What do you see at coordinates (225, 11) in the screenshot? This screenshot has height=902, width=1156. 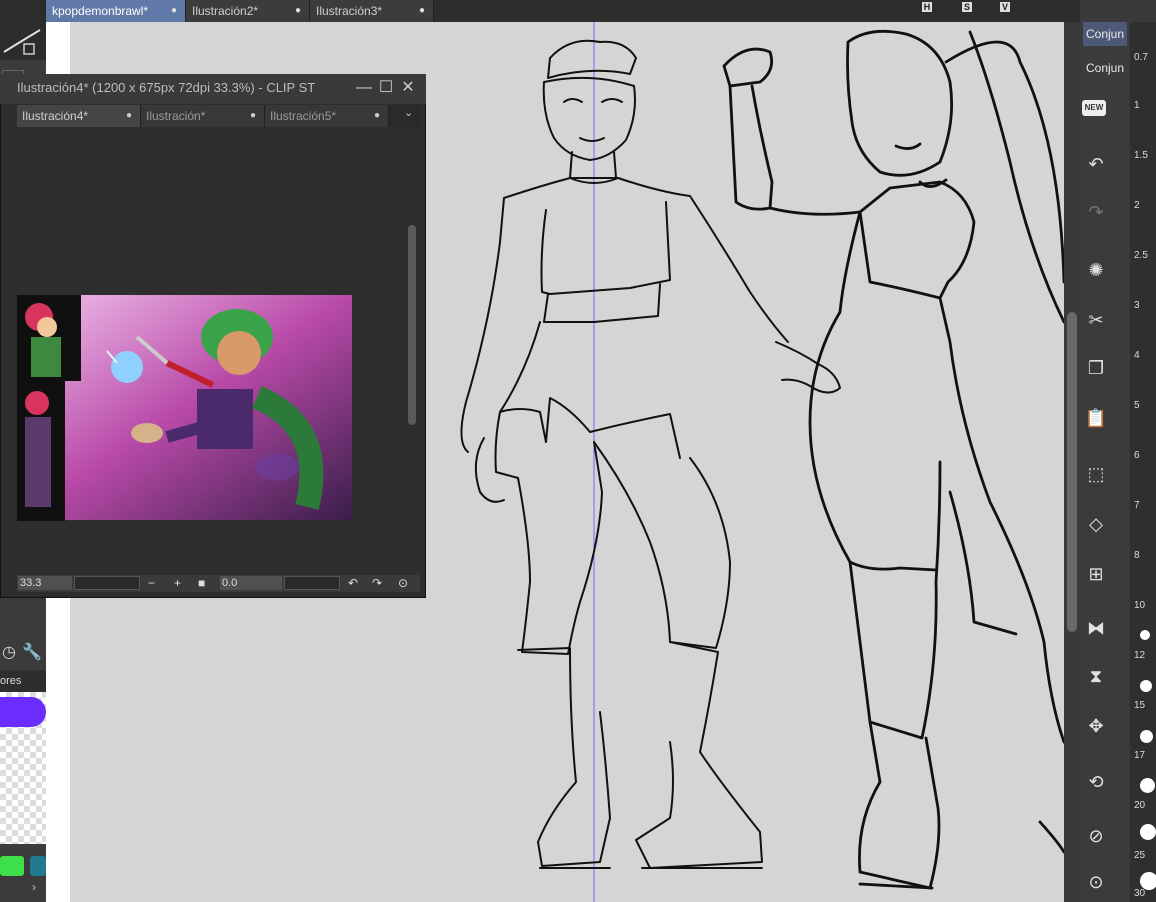 I see `tab-label: Ilustración2*` at bounding box center [225, 11].